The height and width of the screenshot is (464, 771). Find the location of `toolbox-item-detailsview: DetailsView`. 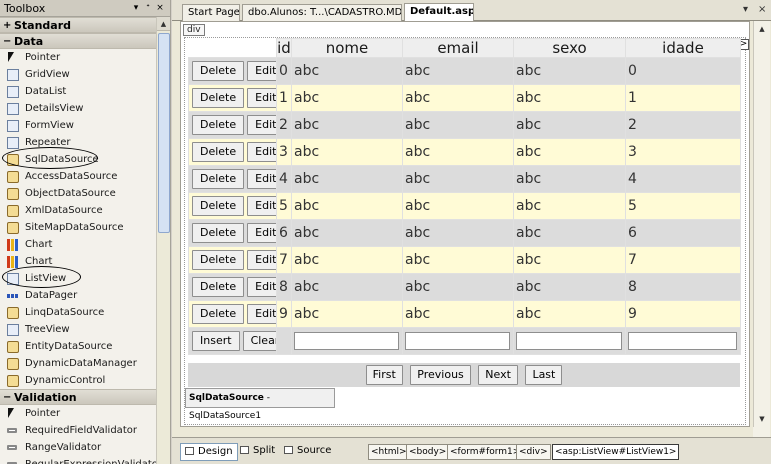

toolbox-item-detailsview: DetailsView is located at coordinates (78, 108).